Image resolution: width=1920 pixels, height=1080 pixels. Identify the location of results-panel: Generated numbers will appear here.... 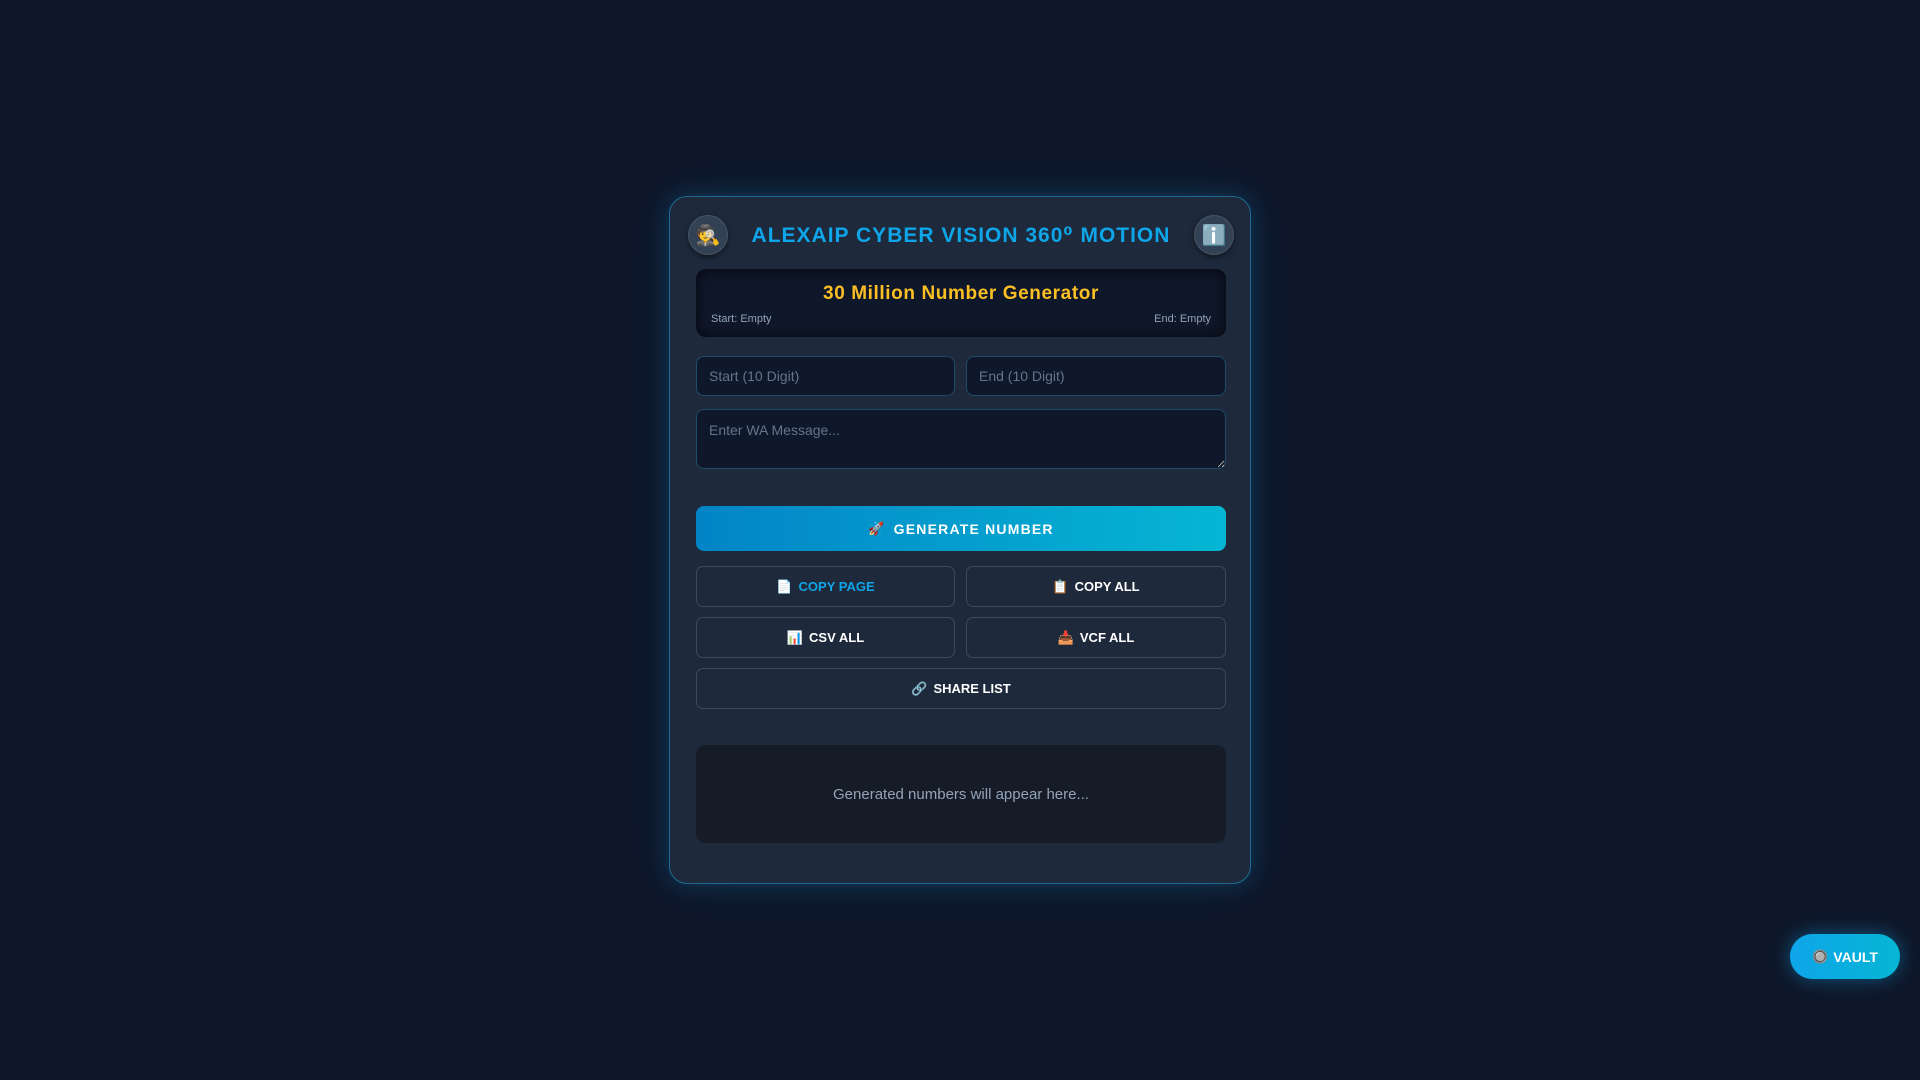
(961, 794).